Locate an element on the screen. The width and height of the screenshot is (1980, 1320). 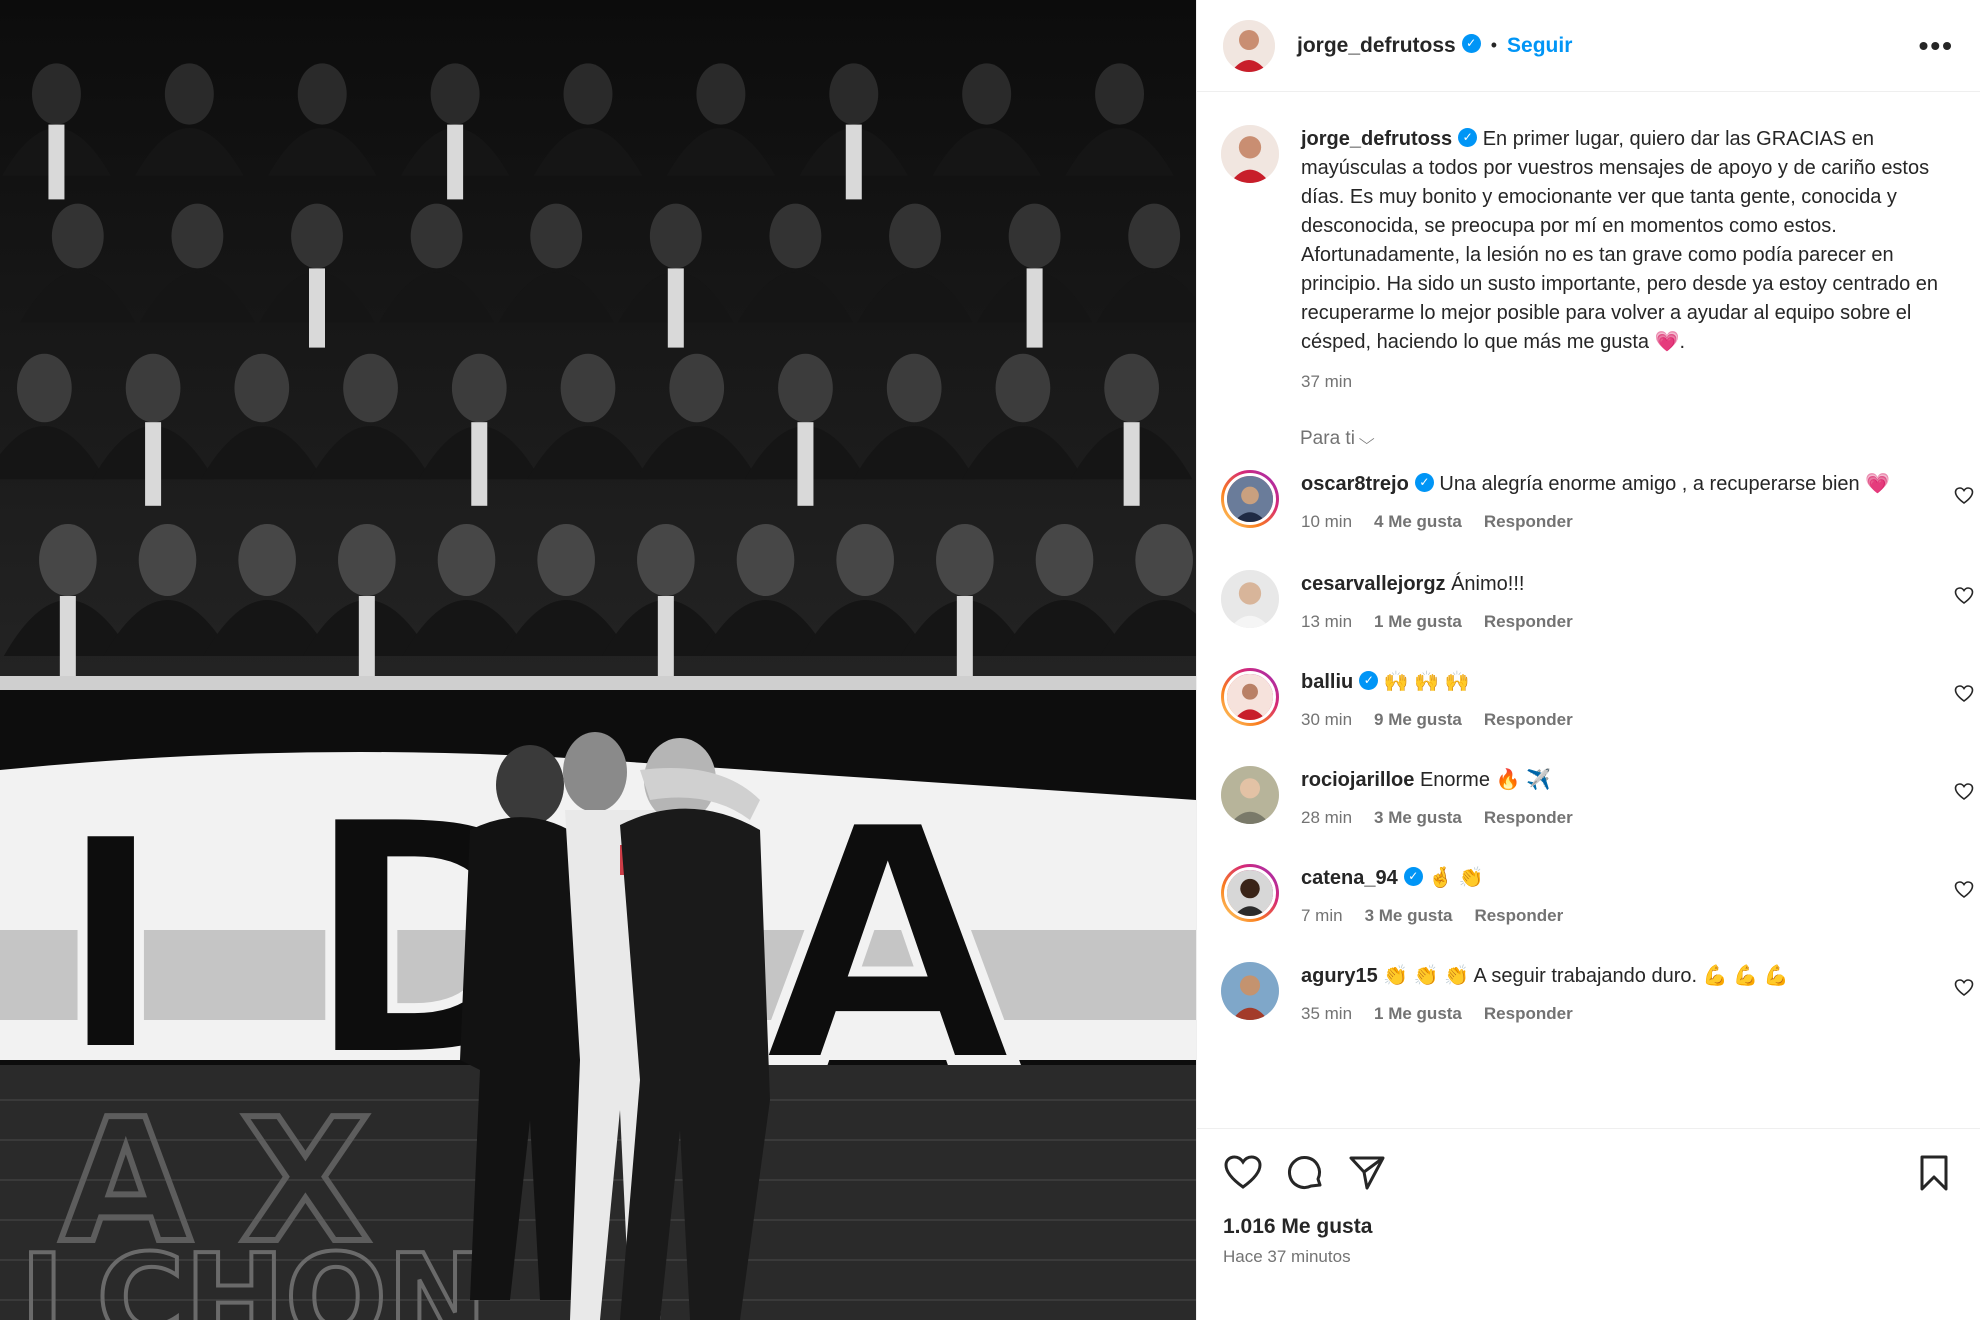
comment-time: 13 min is located at coordinates (1327, 621).